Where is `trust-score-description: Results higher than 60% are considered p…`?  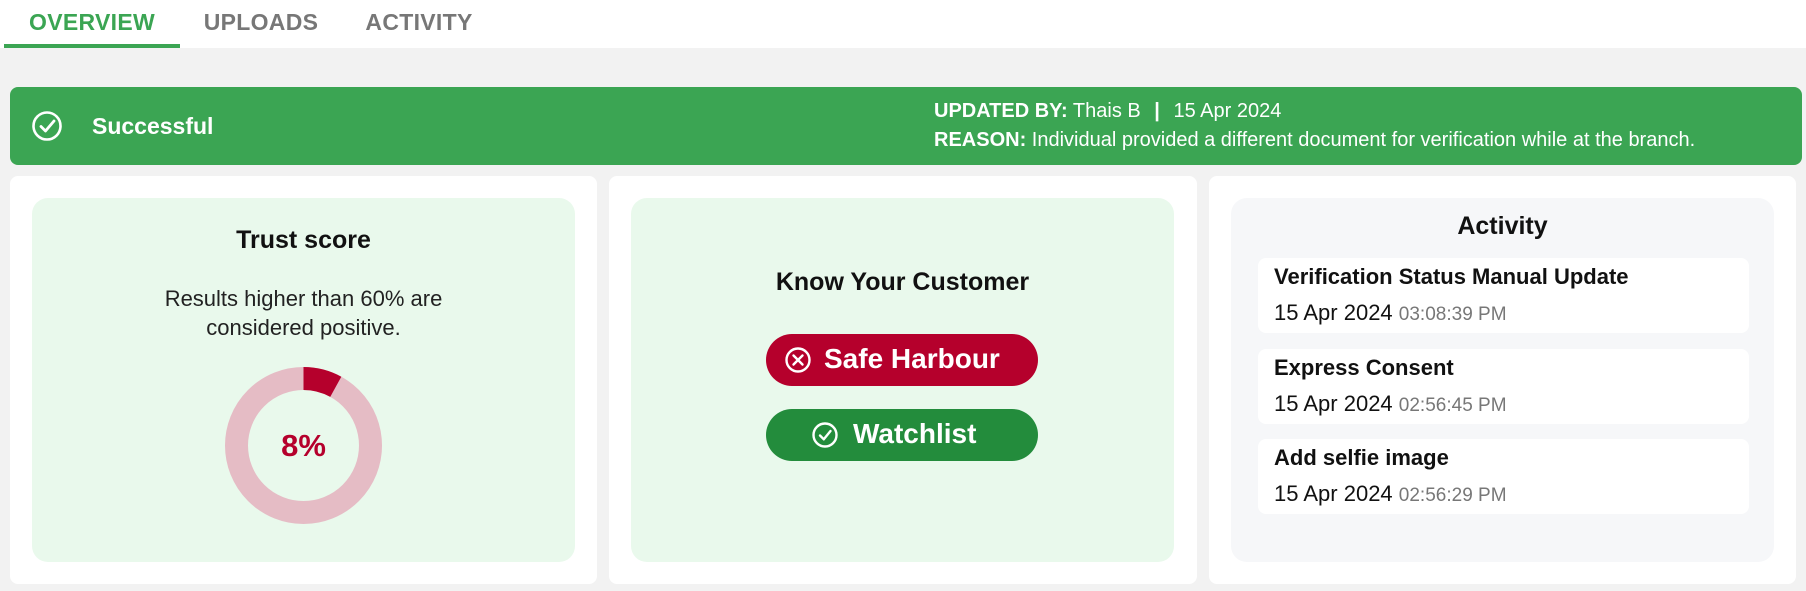
trust-score-description: Results higher than 60% are considered p… is located at coordinates (303, 313).